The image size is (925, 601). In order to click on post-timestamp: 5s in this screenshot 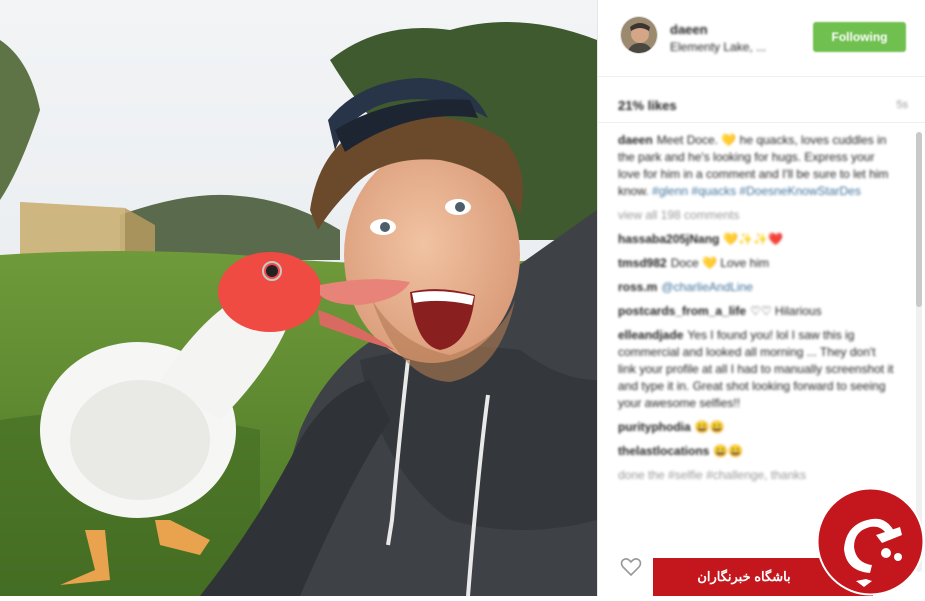, I will do `click(902, 105)`.